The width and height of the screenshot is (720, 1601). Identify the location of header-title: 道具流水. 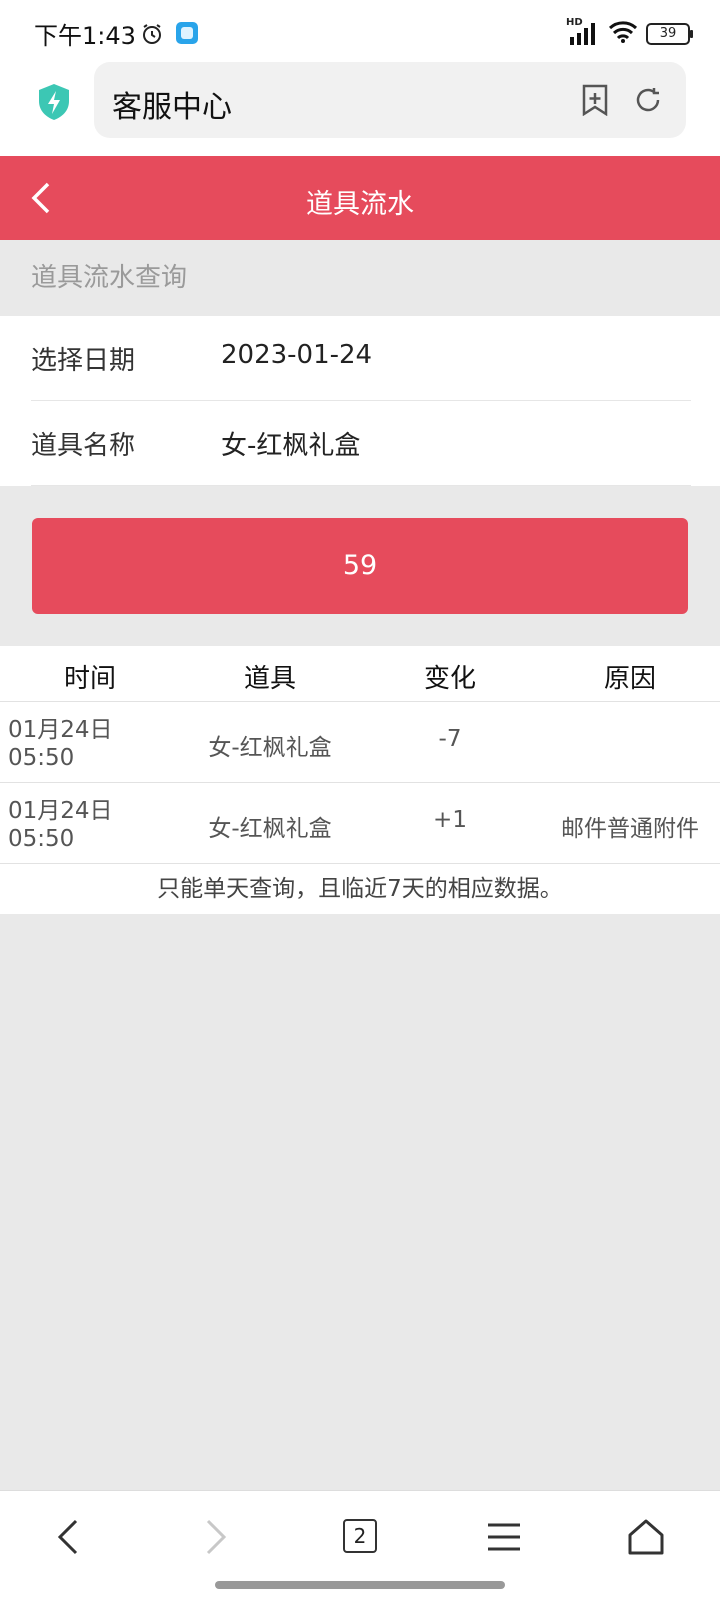
(360, 204).